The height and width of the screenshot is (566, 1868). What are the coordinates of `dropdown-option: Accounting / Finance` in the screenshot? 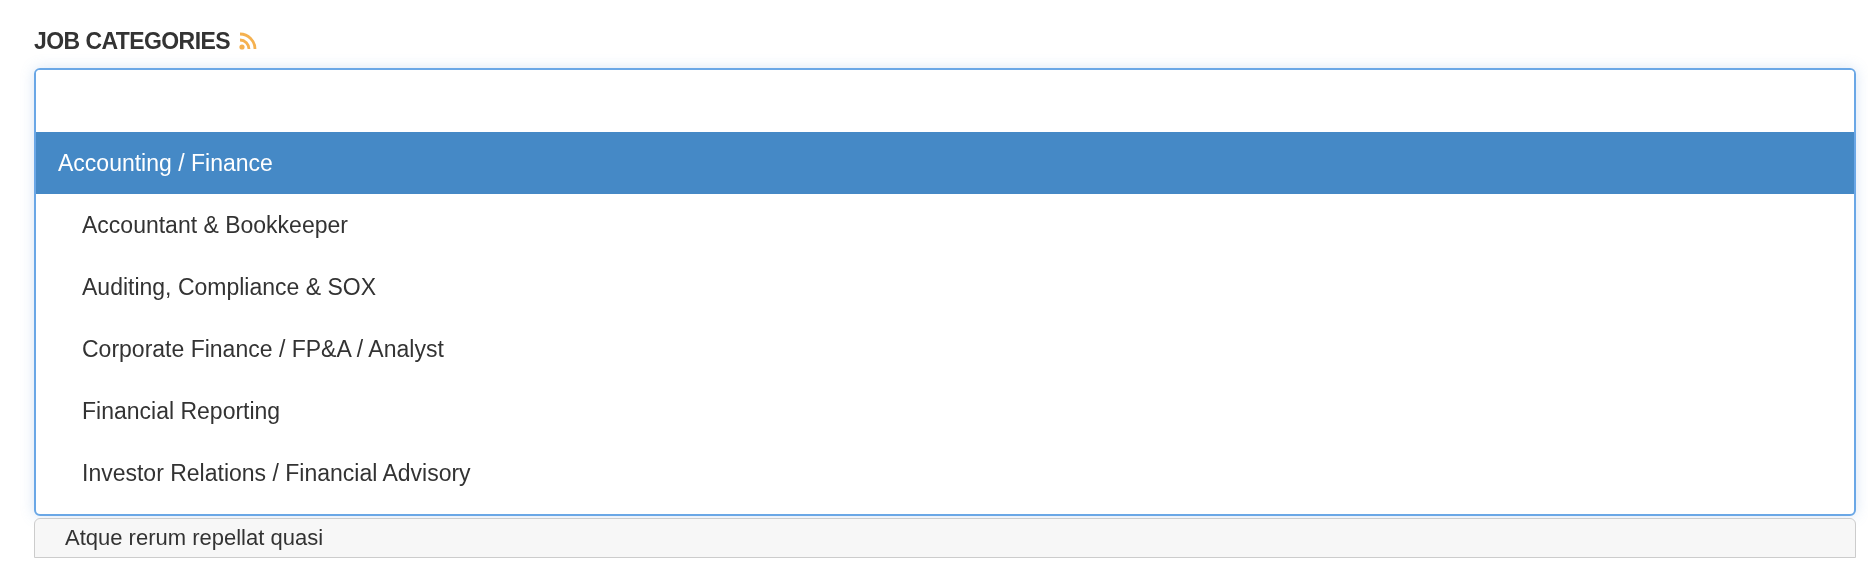 It's located at (945, 163).